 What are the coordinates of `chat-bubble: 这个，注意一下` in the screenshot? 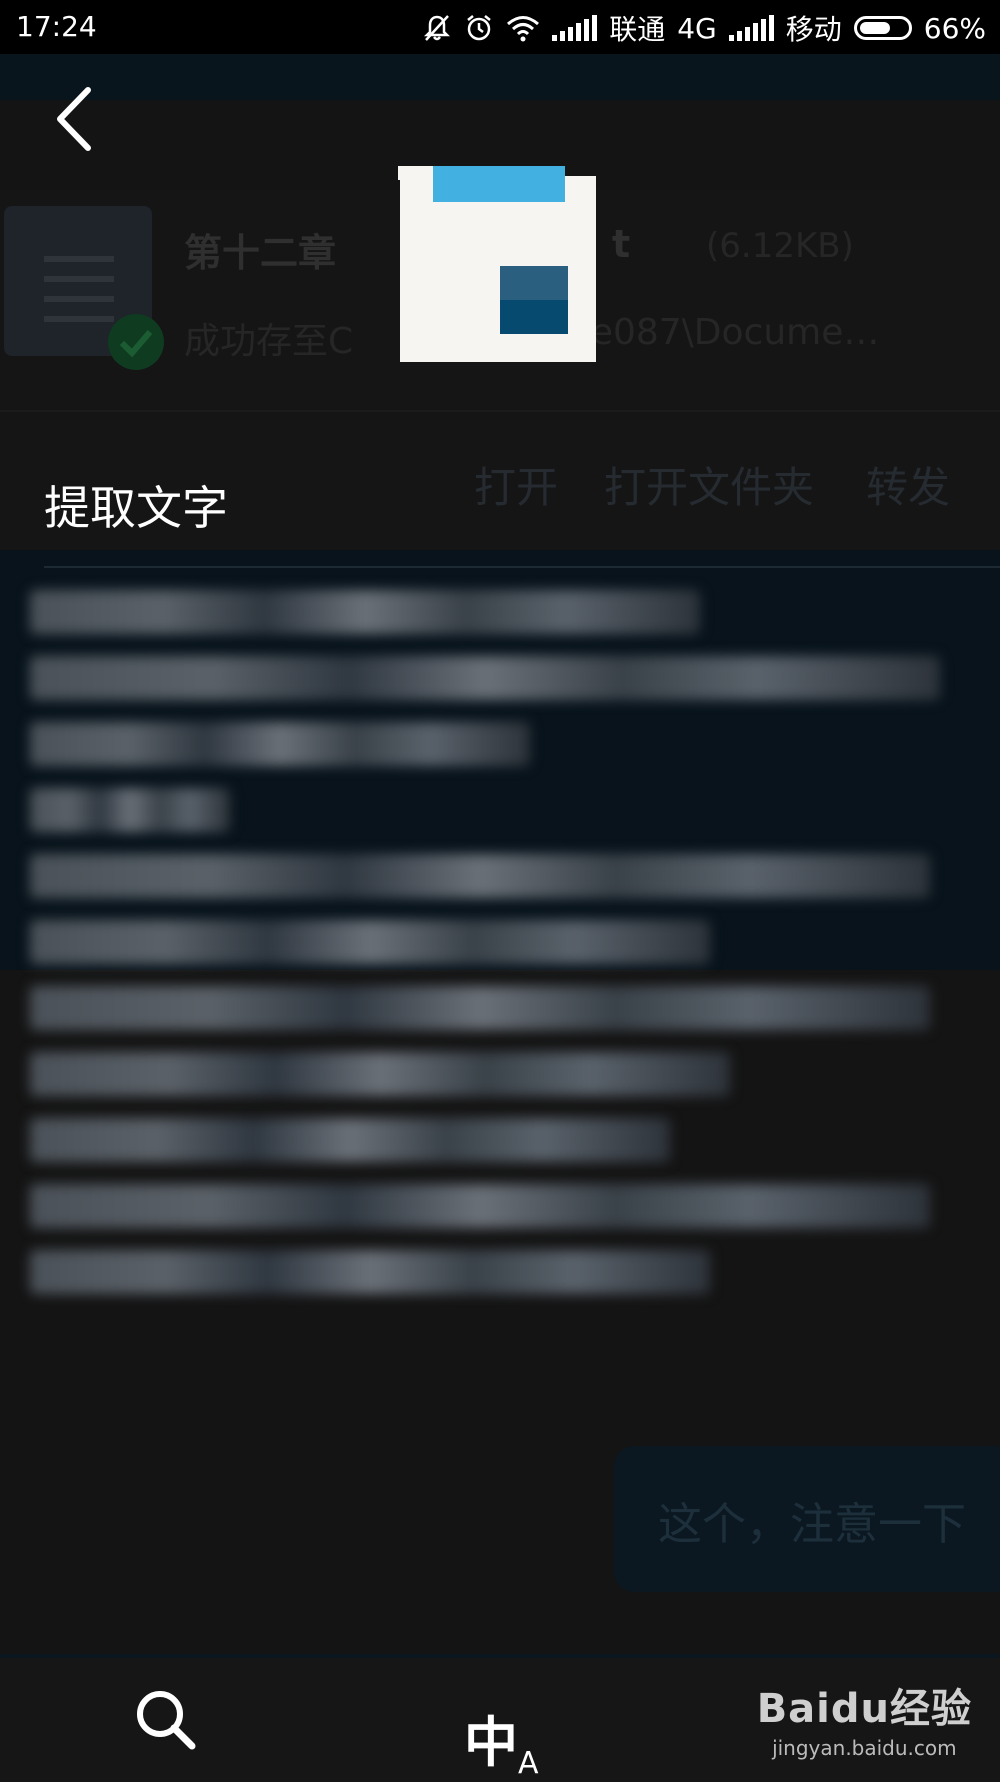 It's located at (807, 1519).